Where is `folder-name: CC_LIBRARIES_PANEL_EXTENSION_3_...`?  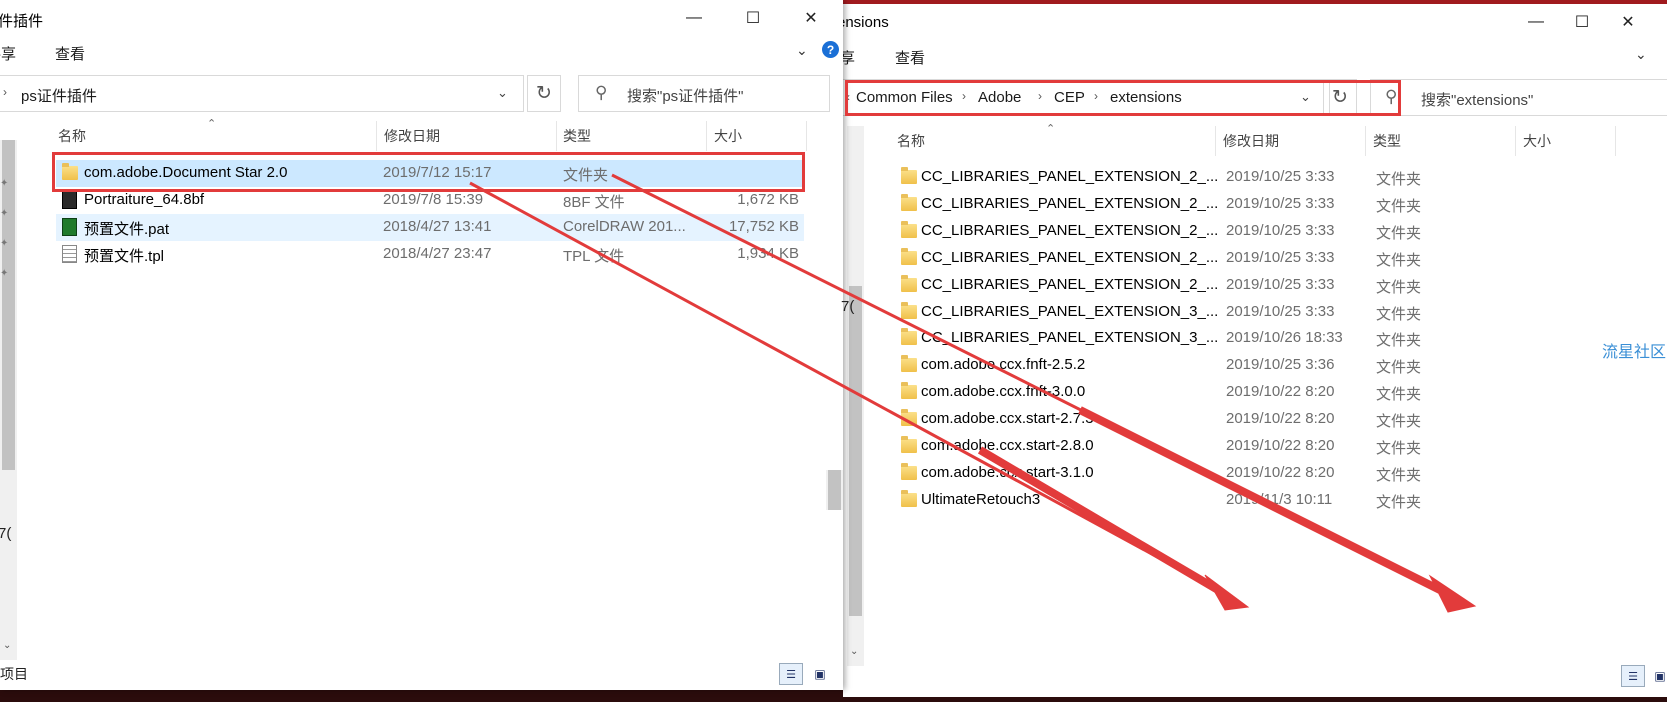 folder-name: CC_LIBRARIES_PANEL_EXTENSION_3_... is located at coordinates (1070, 311).